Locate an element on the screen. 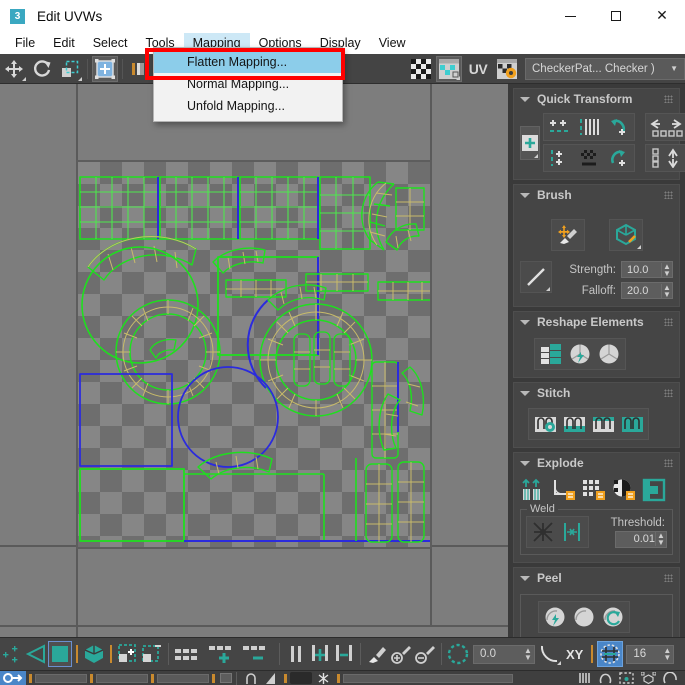 This screenshot has height=685, width=685. soft-selection-icon is located at coordinates (458, 654).